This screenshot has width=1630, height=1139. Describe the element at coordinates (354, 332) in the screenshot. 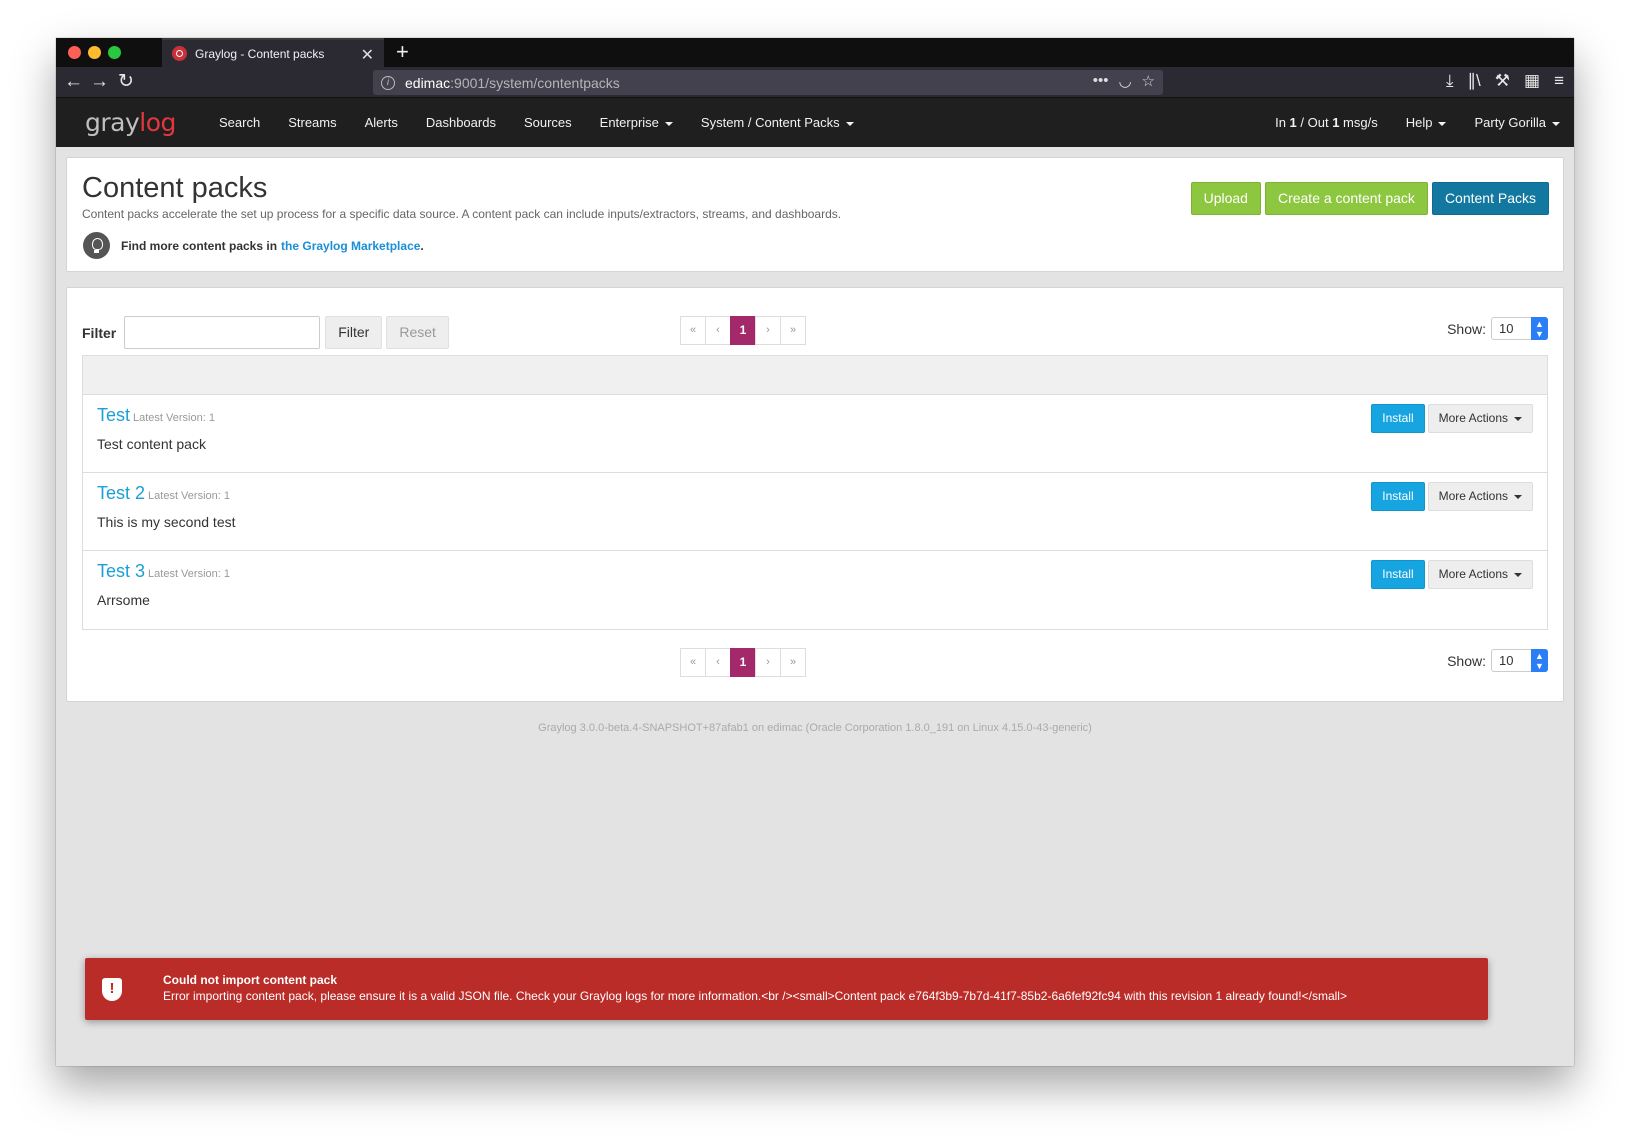

I see `filter-button: Filter` at that location.